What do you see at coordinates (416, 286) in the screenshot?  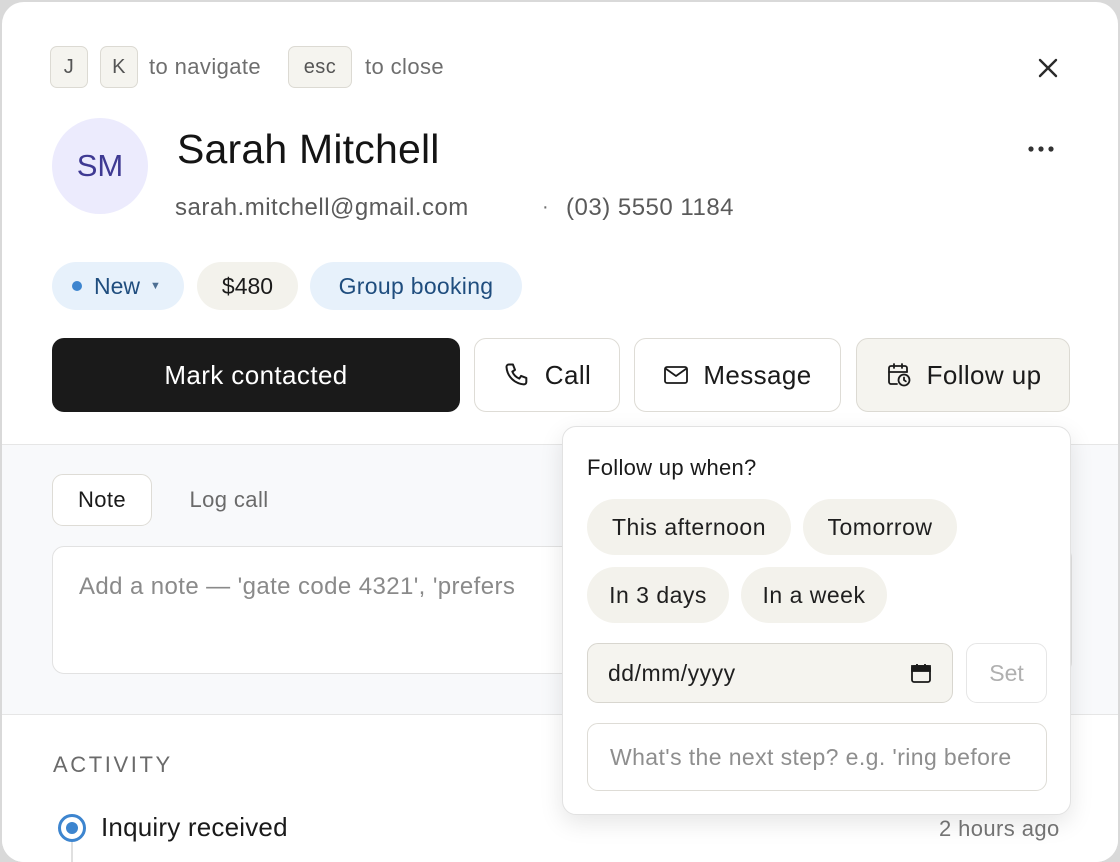 I see `category-badge: Group booking` at bounding box center [416, 286].